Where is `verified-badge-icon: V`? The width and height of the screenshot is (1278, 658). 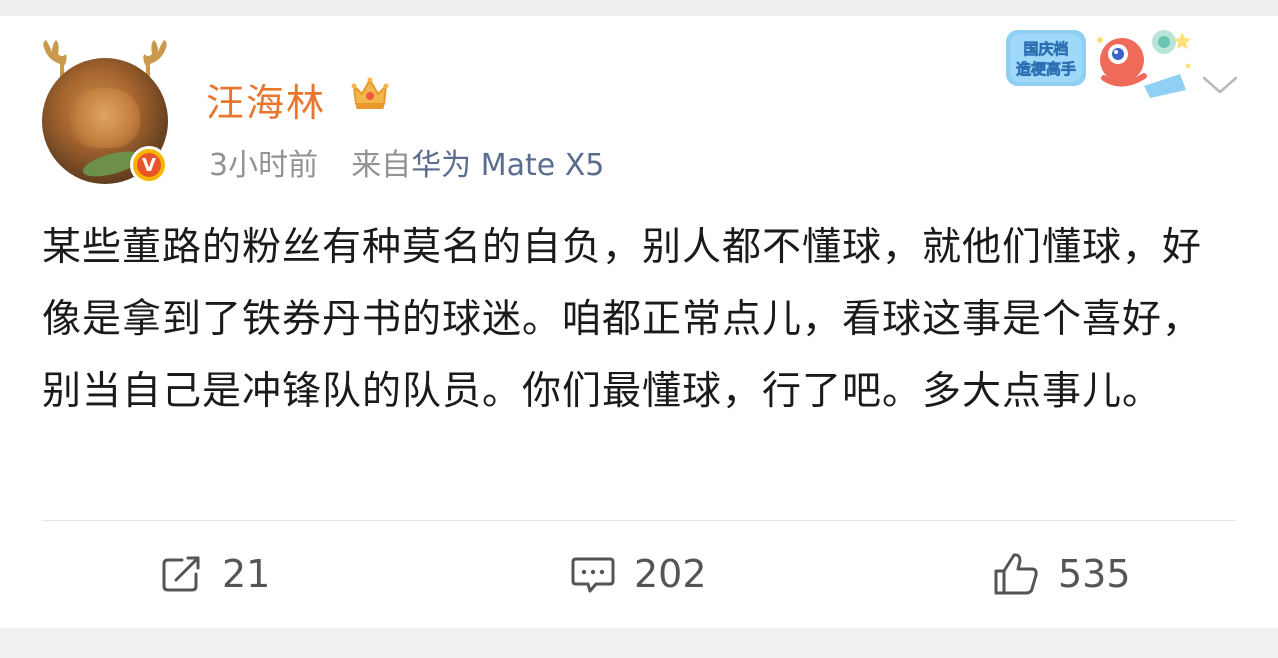
verified-badge-icon: V is located at coordinates (149, 165).